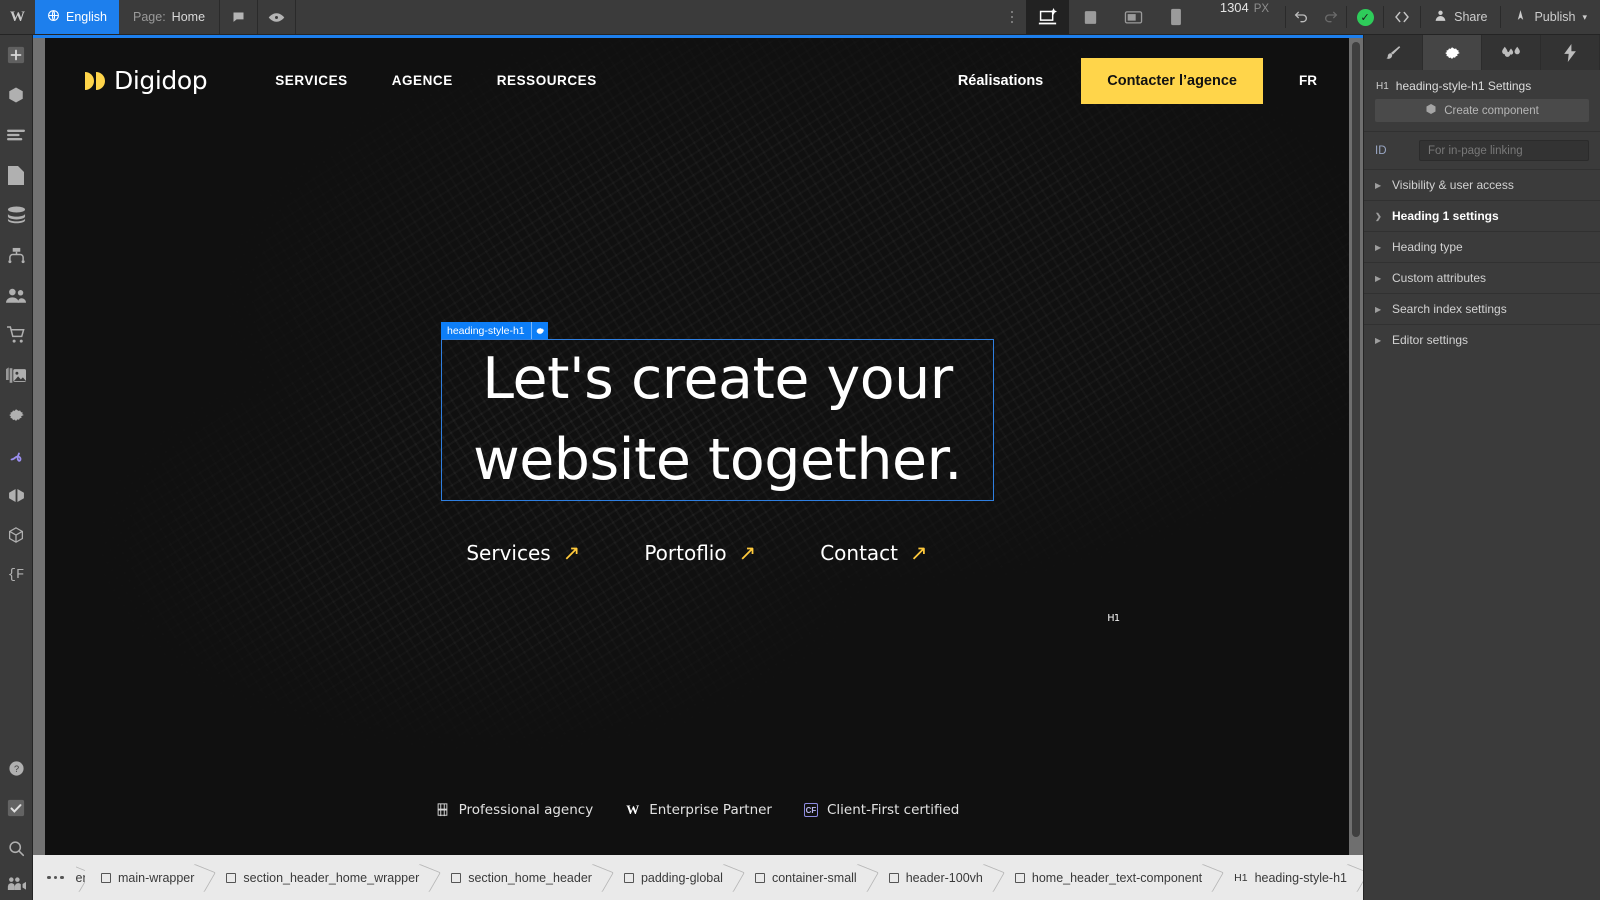  I want to click on assets-panel-button, so click(16, 375).